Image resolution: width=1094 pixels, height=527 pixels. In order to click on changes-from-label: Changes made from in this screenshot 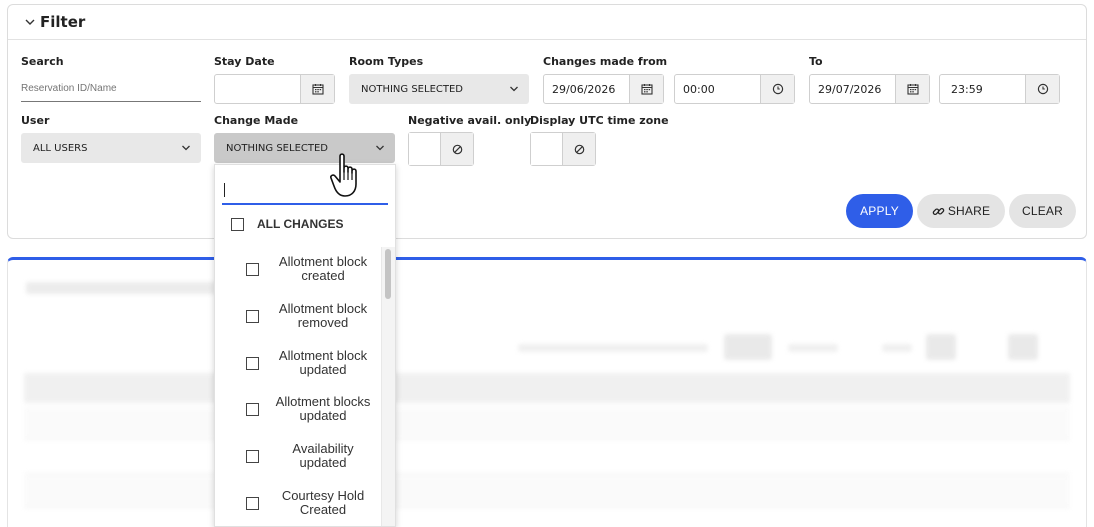, I will do `click(605, 61)`.